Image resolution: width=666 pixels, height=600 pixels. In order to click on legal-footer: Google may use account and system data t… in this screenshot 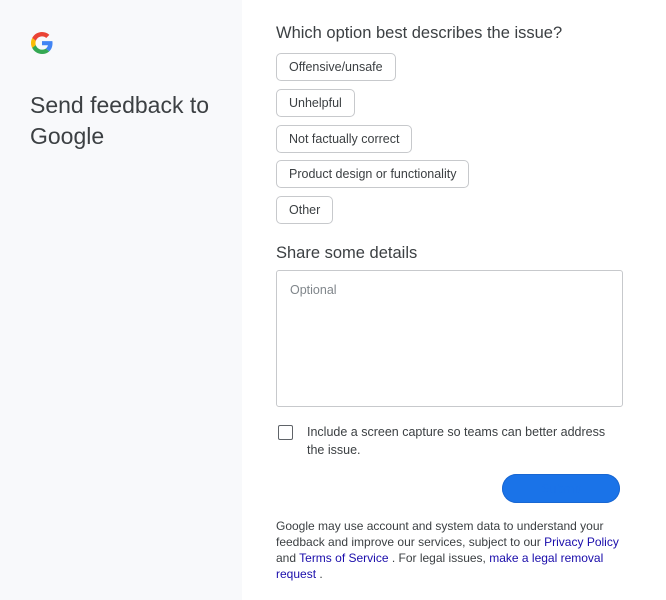, I will do `click(448, 550)`.